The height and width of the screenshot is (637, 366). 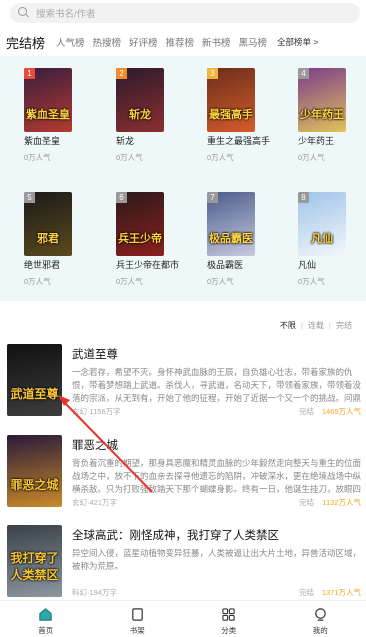 I want to click on book-cover: 4 少年药王, so click(x=322, y=100).